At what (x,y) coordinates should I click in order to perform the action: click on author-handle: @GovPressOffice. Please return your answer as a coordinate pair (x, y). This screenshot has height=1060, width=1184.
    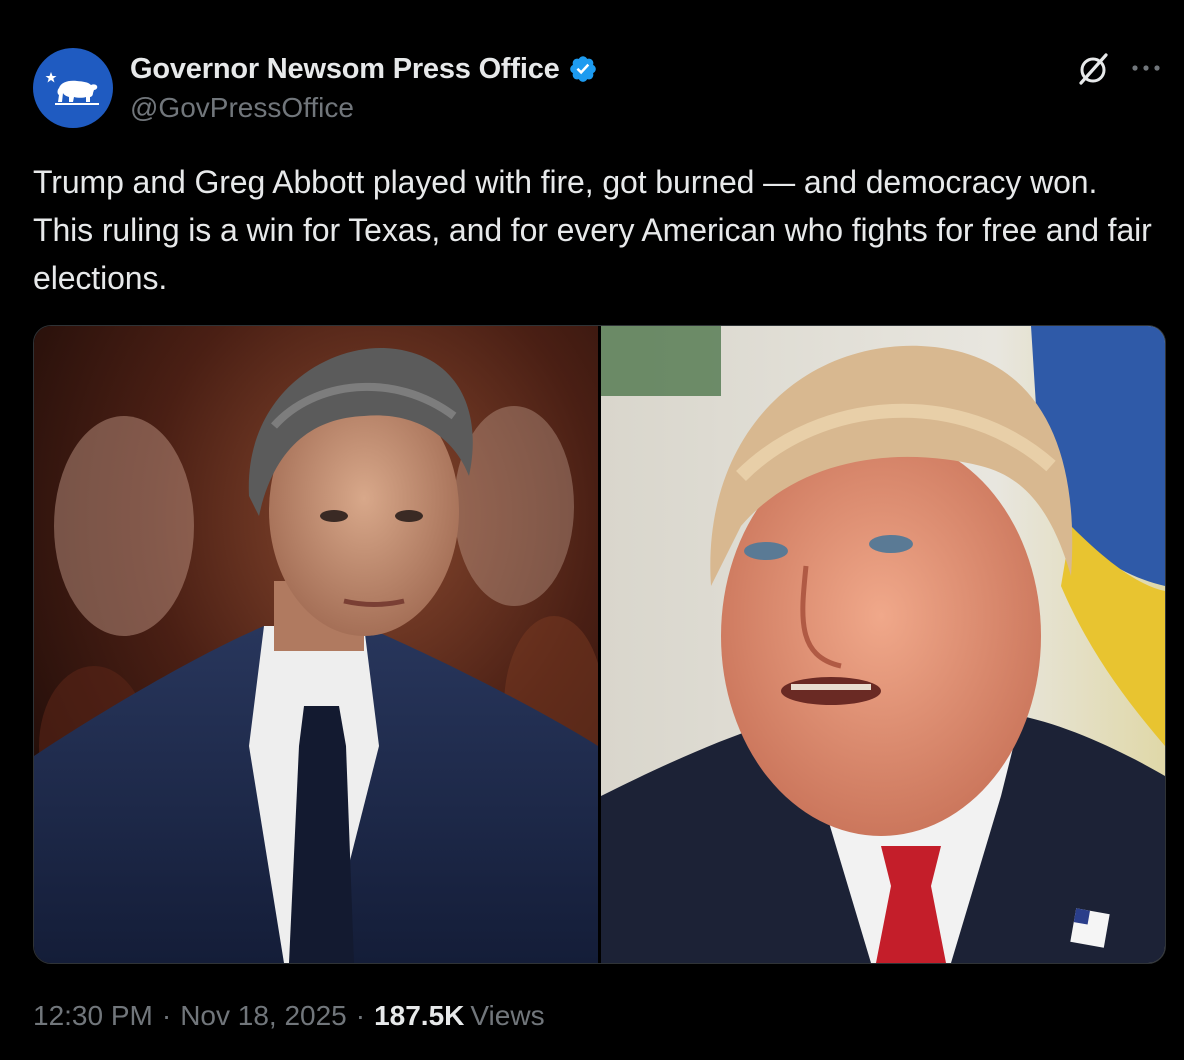
    Looking at the image, I should click on (242, 108).